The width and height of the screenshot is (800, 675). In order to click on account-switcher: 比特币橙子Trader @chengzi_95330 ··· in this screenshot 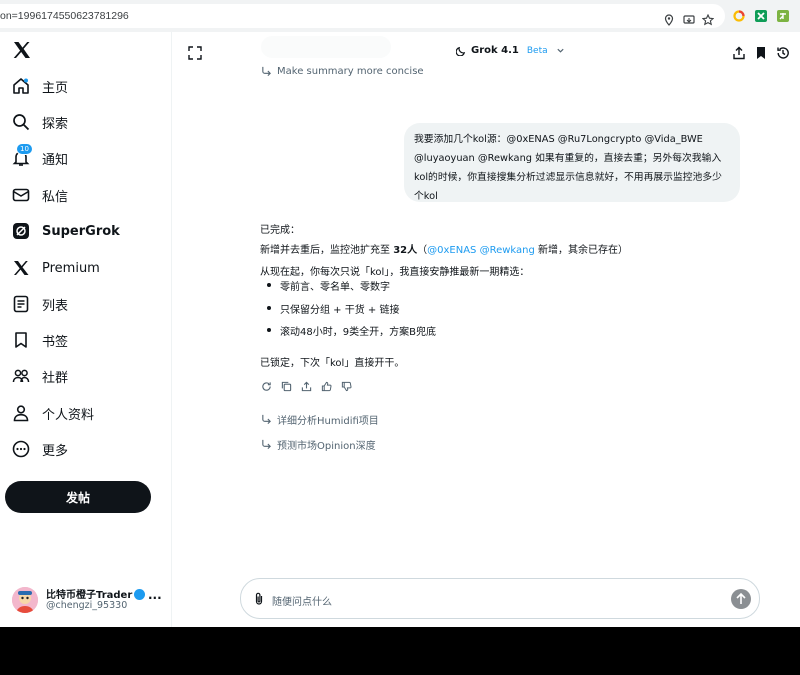, I will do `click(87, 600)`.